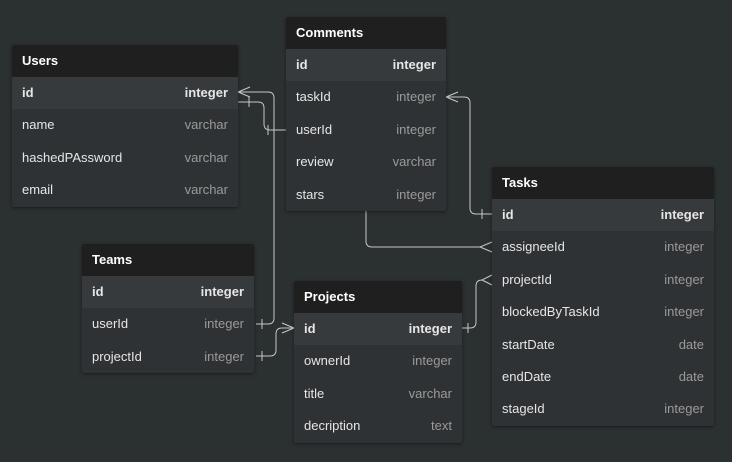  I want to click on field-row: assigneeId integer, so click(603, 247).